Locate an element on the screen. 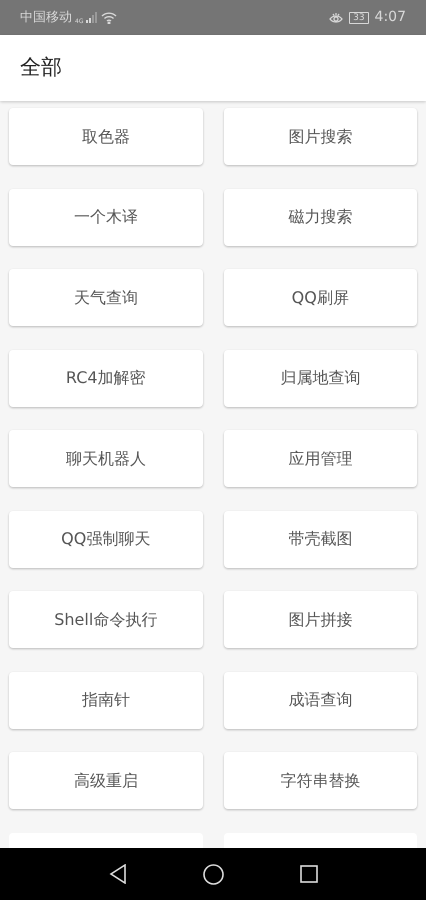 This screenshot has width=426, height=900. tool-button: 归属地查询 is located at coordinates (320, 378).